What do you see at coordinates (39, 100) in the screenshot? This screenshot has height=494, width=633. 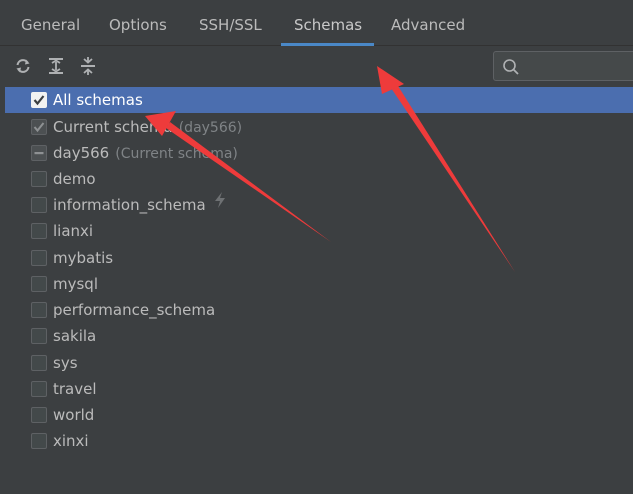 I see `all-schemas-checkbox` at bounding box center [39, 100].